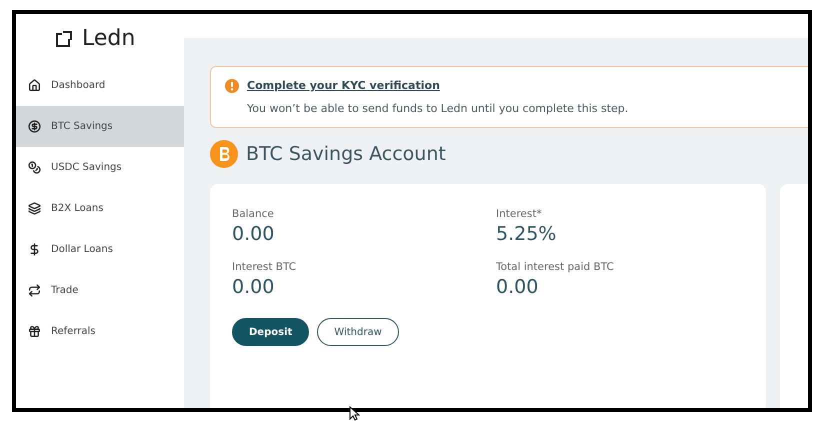 Image resolution: width=826 pixels, height=421 pixels. Describe the element at coordinates (100, 290) in the screenshot. I see `sidebar-item: Trade` at that location.